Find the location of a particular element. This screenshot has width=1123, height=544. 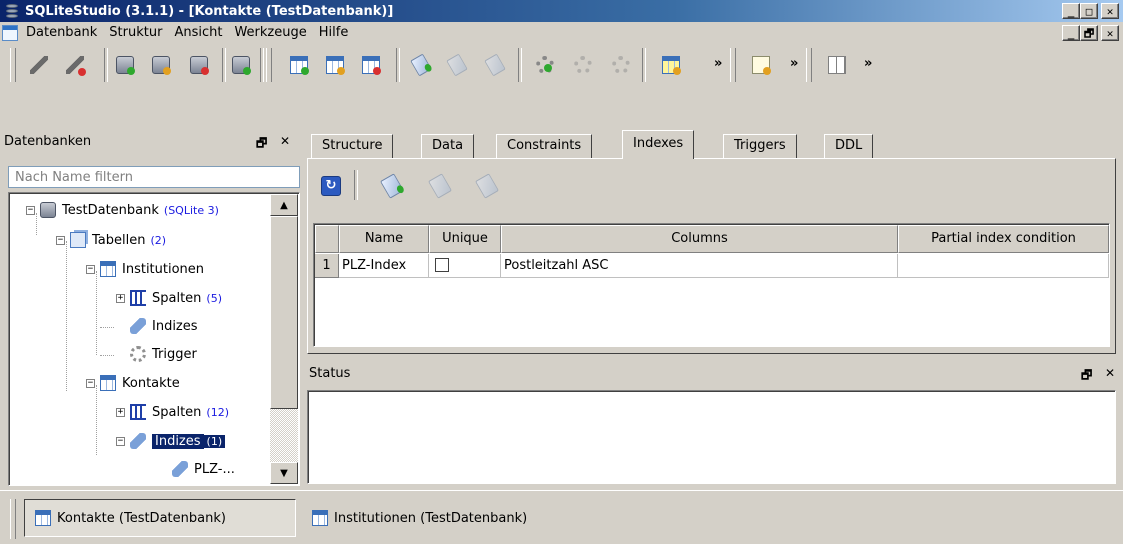

tree-scrollbar: ▲ ▼ is located at coordinates (284, 339).